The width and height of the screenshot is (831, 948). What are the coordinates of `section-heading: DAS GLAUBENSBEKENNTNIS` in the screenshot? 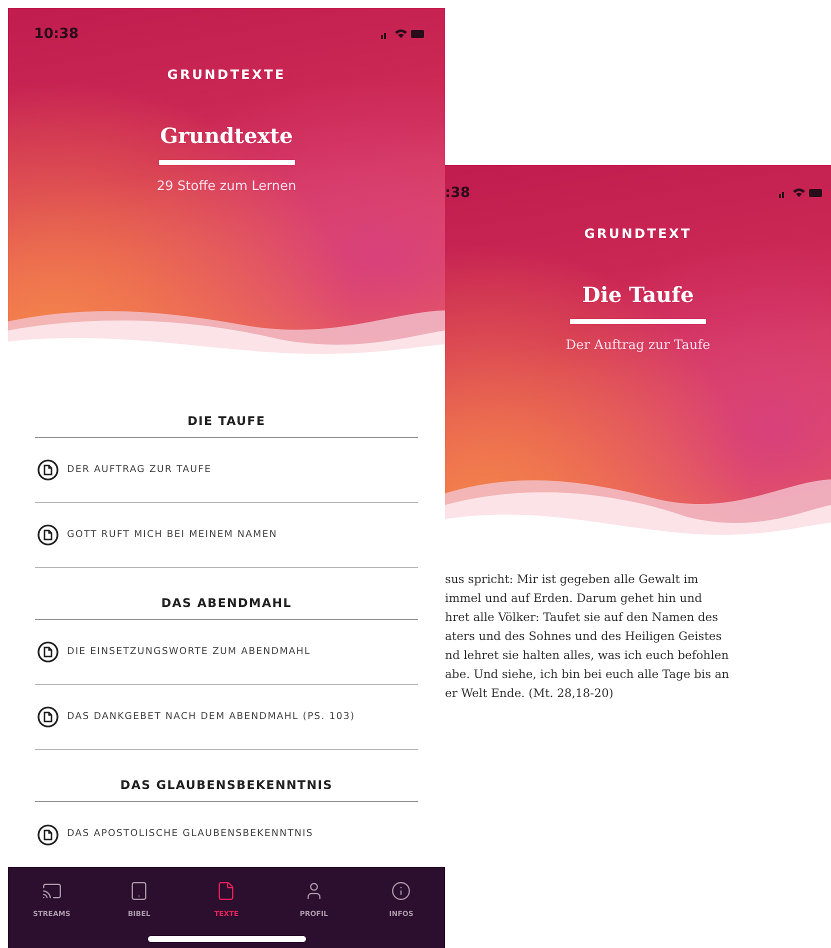 It's located at (226, 787).